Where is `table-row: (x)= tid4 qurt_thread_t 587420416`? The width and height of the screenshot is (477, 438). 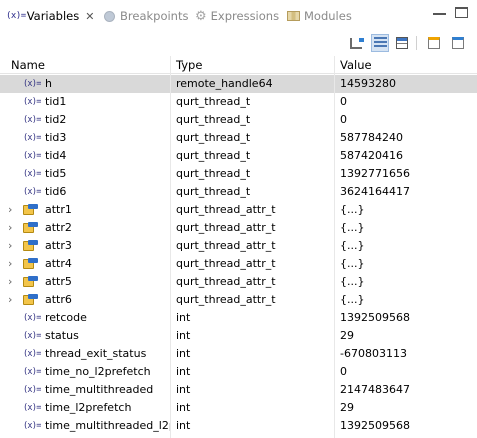 table-row: (x)= tid4 qurt_thread_t 587420416 is located at coordinates (238, 156).